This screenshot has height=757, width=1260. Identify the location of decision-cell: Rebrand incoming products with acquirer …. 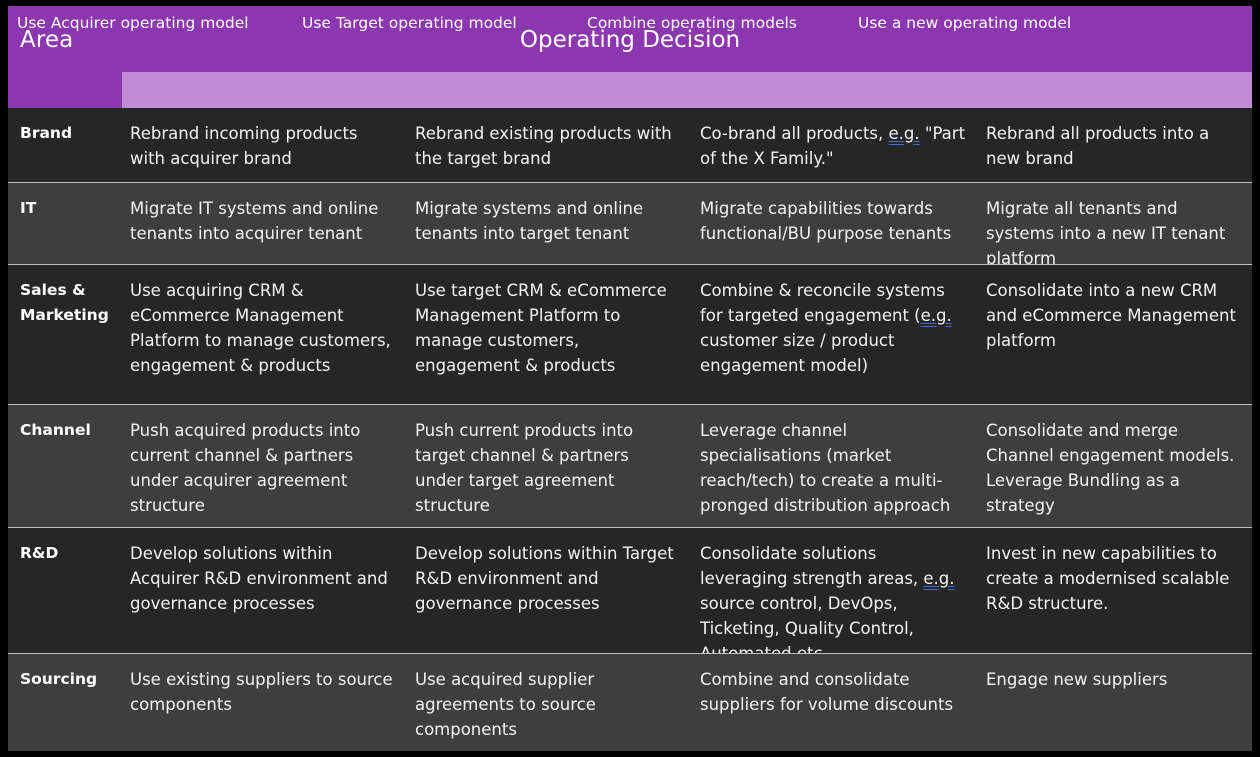
(244, 146).